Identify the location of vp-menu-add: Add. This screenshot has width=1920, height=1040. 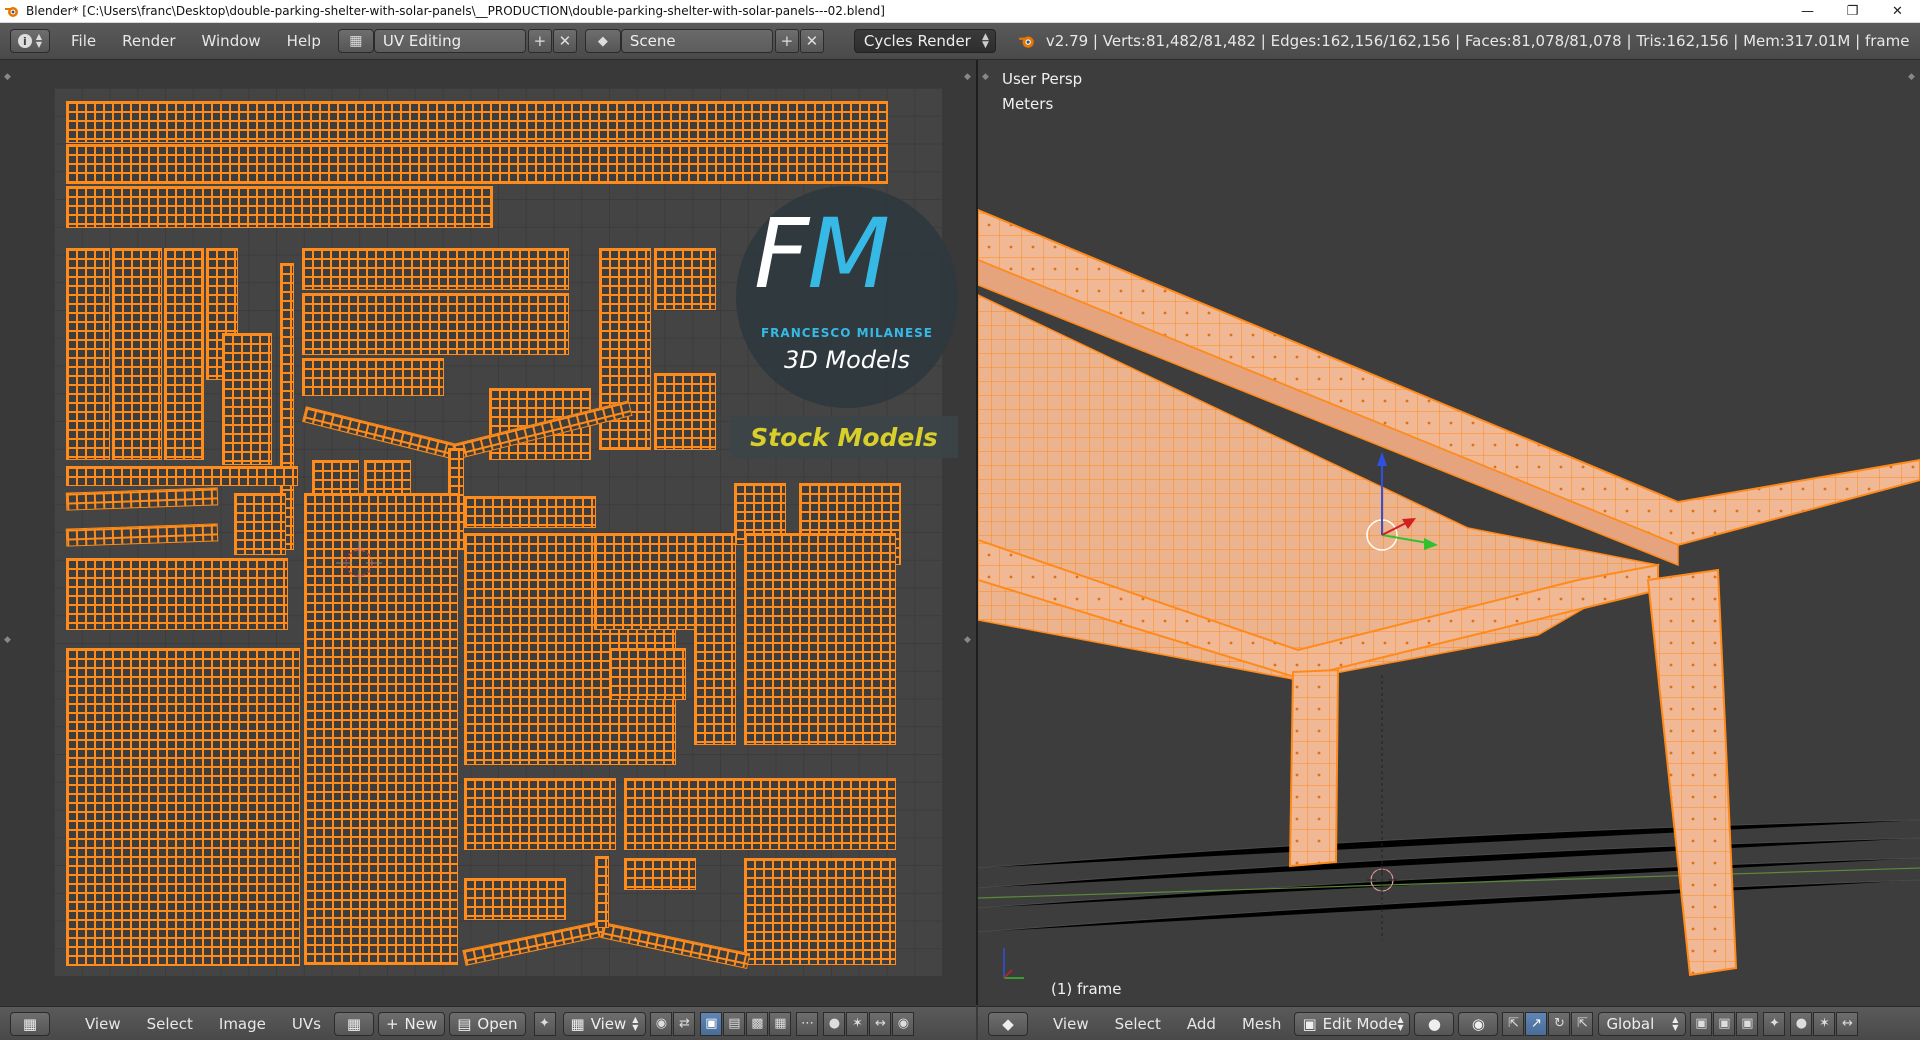
(1201, 1024).